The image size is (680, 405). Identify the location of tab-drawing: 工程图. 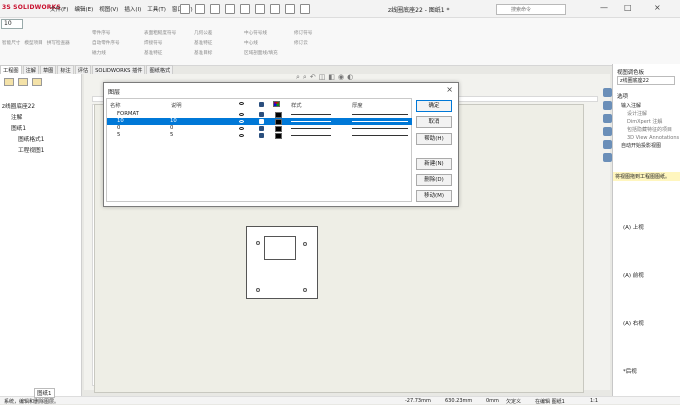
(11, 69).